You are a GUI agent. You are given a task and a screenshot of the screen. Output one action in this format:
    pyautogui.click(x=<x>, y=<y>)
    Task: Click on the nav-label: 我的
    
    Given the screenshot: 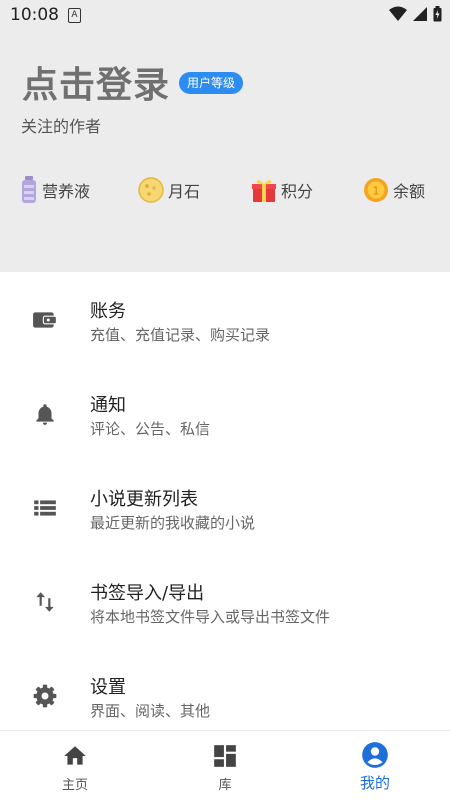 What is the action you would take?
    pyautogui.click(x=374, y=783)
    